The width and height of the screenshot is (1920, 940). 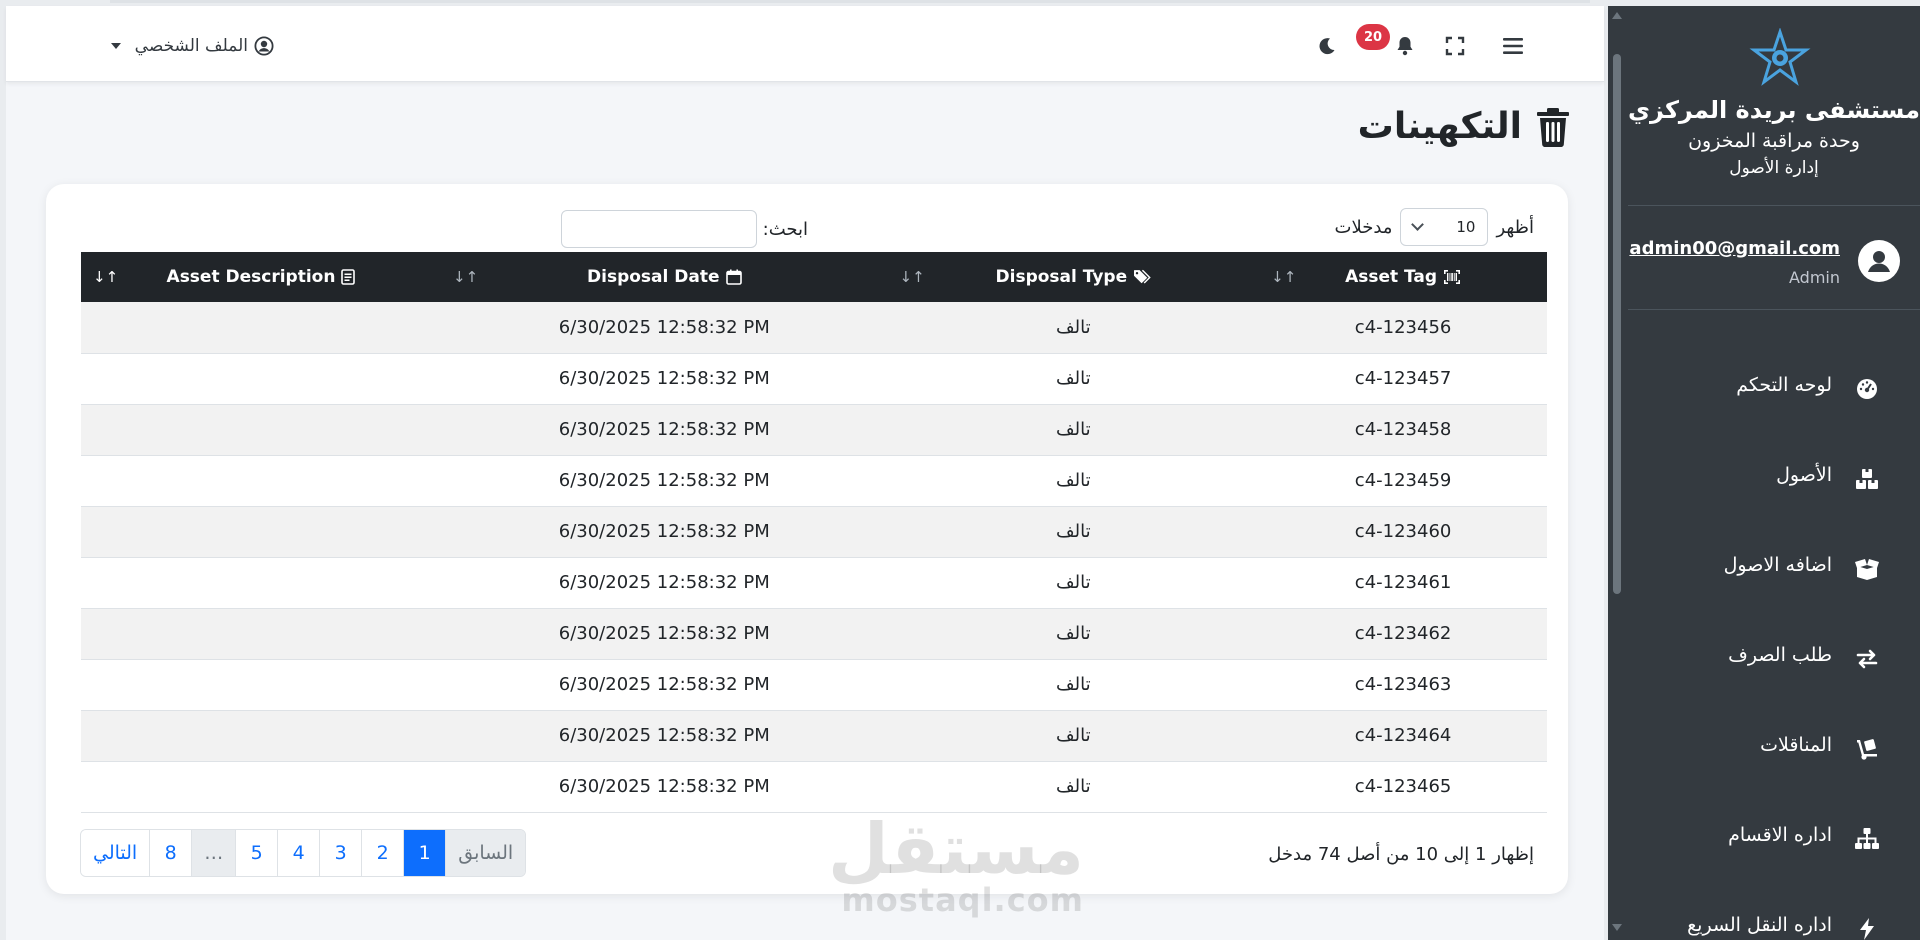 I want to click on sidebar-item-label: الأصول, so click(x=1804, y=475).